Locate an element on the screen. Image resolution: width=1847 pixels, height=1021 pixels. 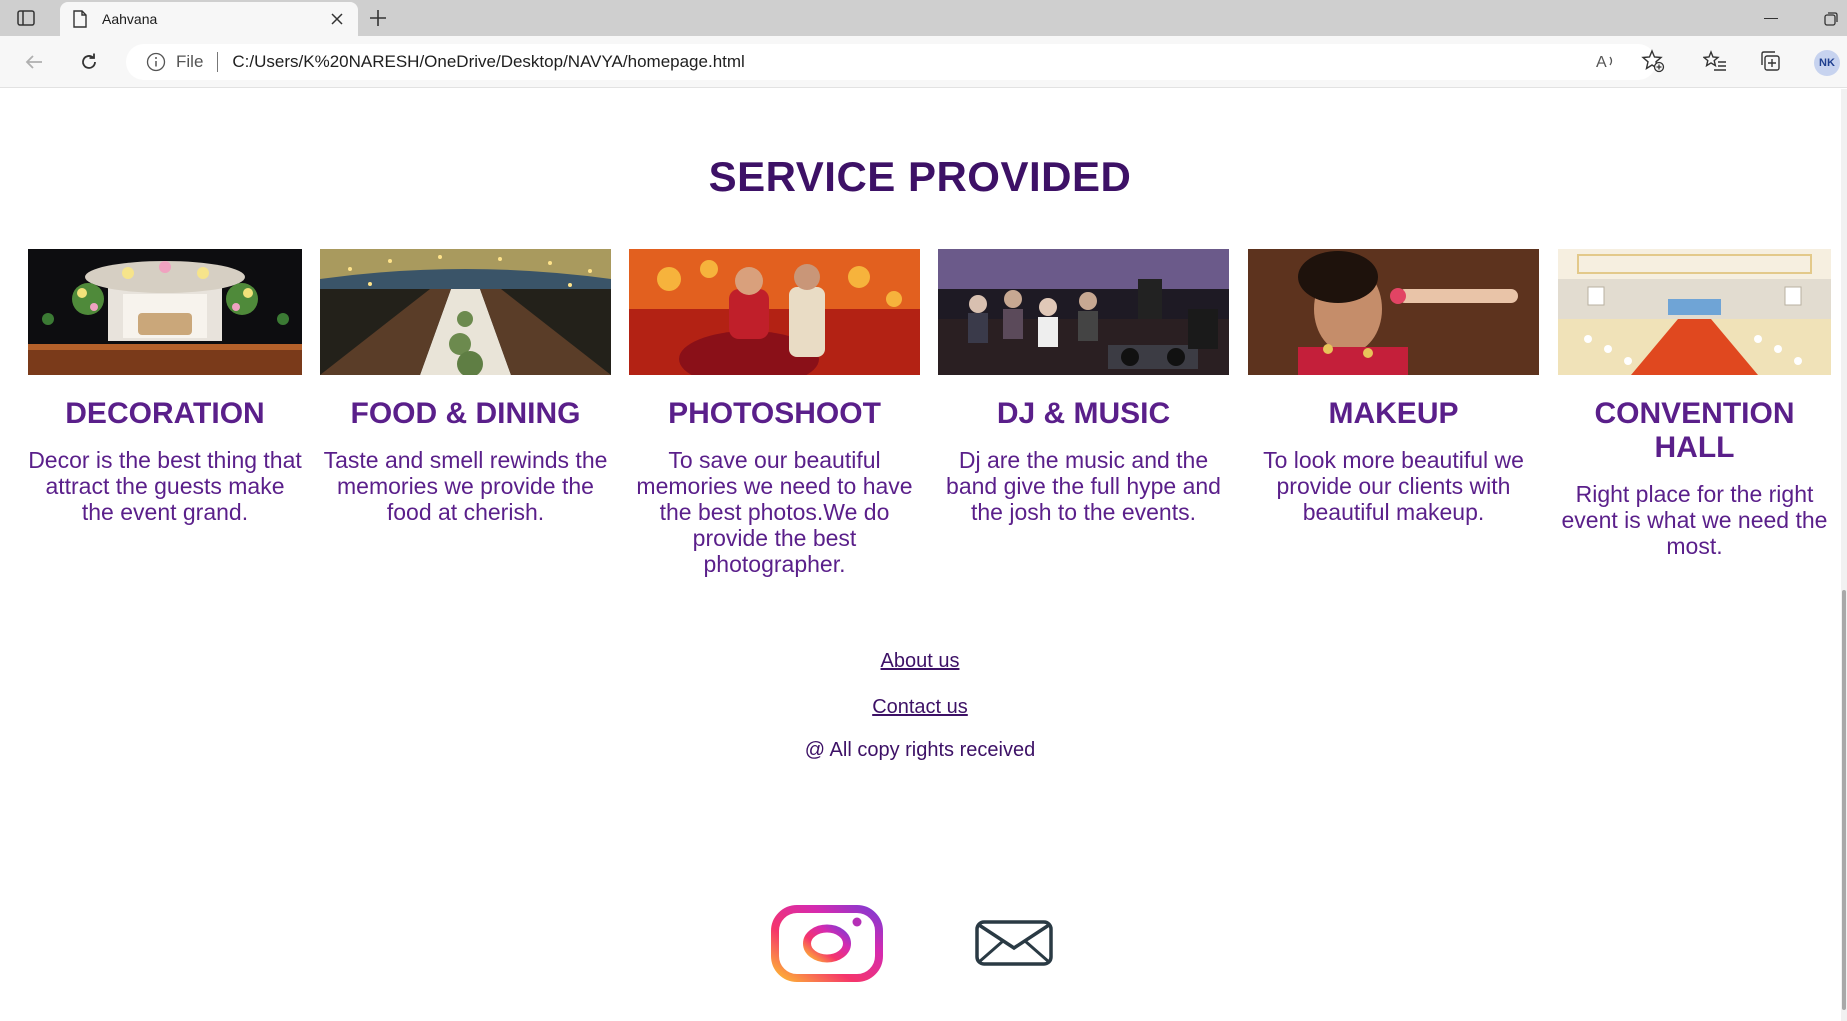
service-title: DECORATION is located at coordinates (165, 413).